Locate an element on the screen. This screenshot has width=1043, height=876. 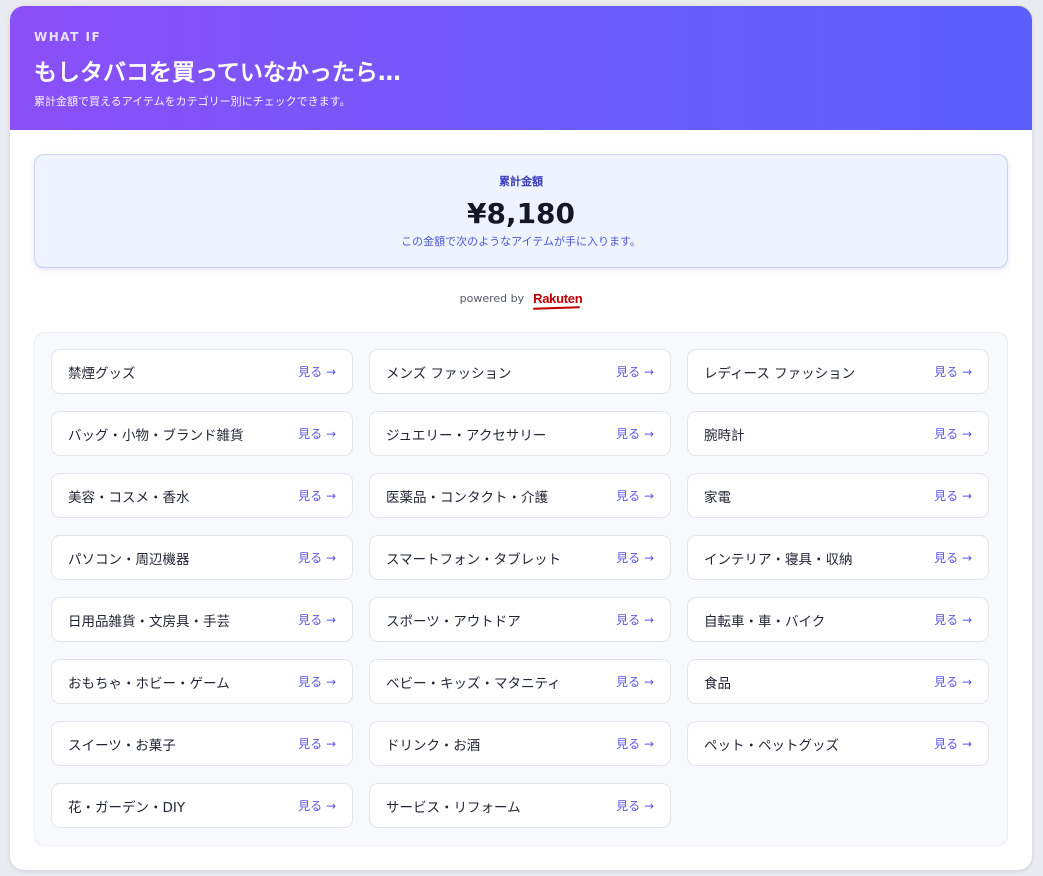
powered-by-text: powered by is located at coordinates (492, 298).